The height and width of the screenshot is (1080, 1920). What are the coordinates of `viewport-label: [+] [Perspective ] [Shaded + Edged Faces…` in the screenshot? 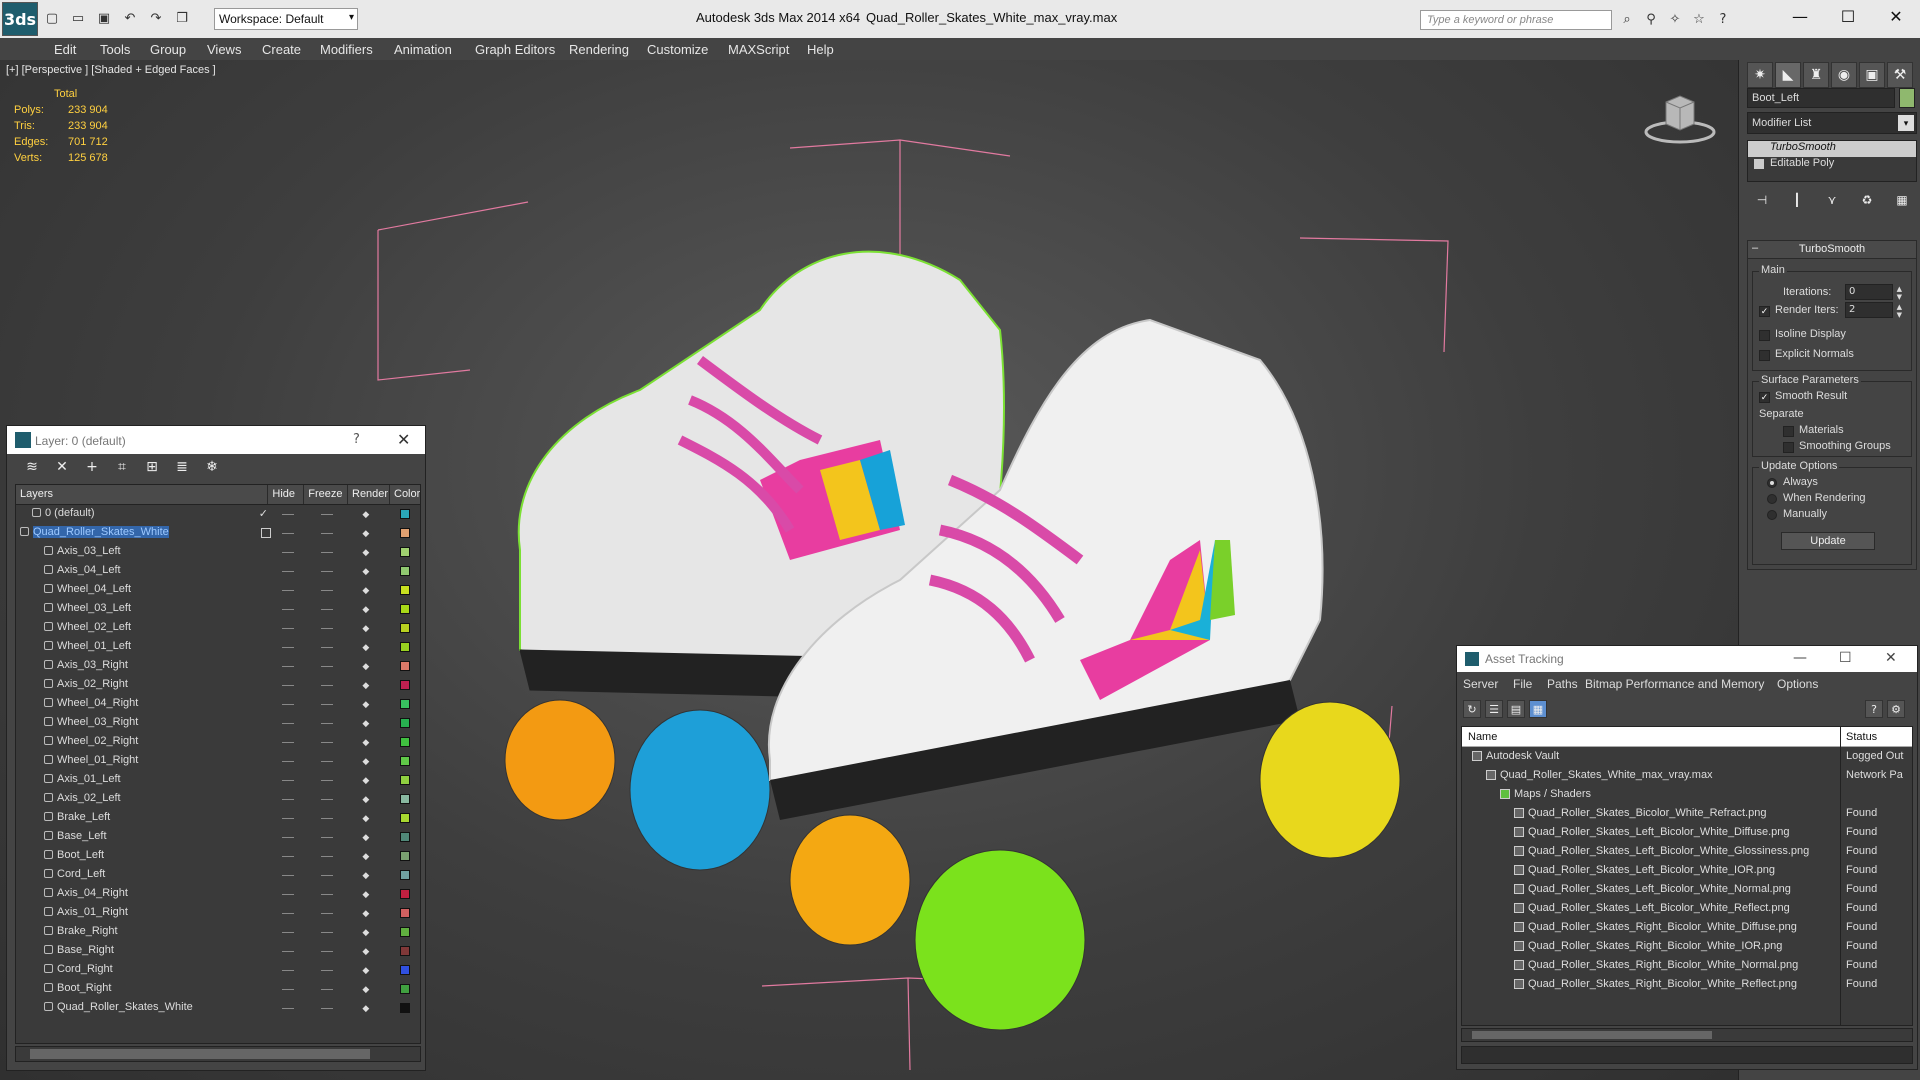 It's located at (111, 70).